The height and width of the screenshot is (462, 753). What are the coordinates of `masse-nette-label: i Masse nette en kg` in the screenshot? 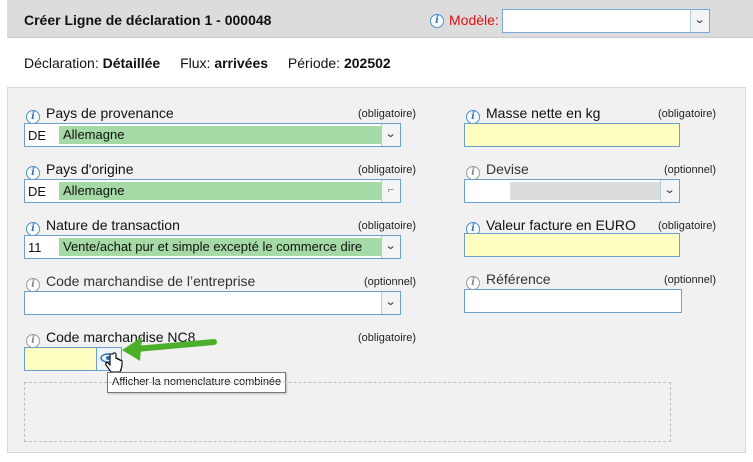 It's located at (533, 114).